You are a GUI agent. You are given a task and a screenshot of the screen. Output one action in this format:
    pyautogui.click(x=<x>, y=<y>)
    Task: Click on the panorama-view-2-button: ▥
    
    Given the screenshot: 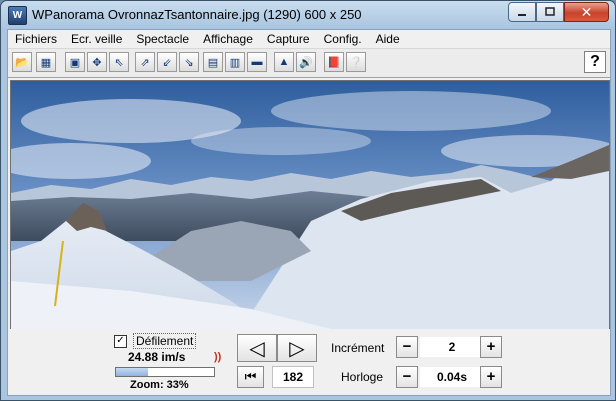 What is the action you would take?
    pyautogui.click(x=235, y=62)
    